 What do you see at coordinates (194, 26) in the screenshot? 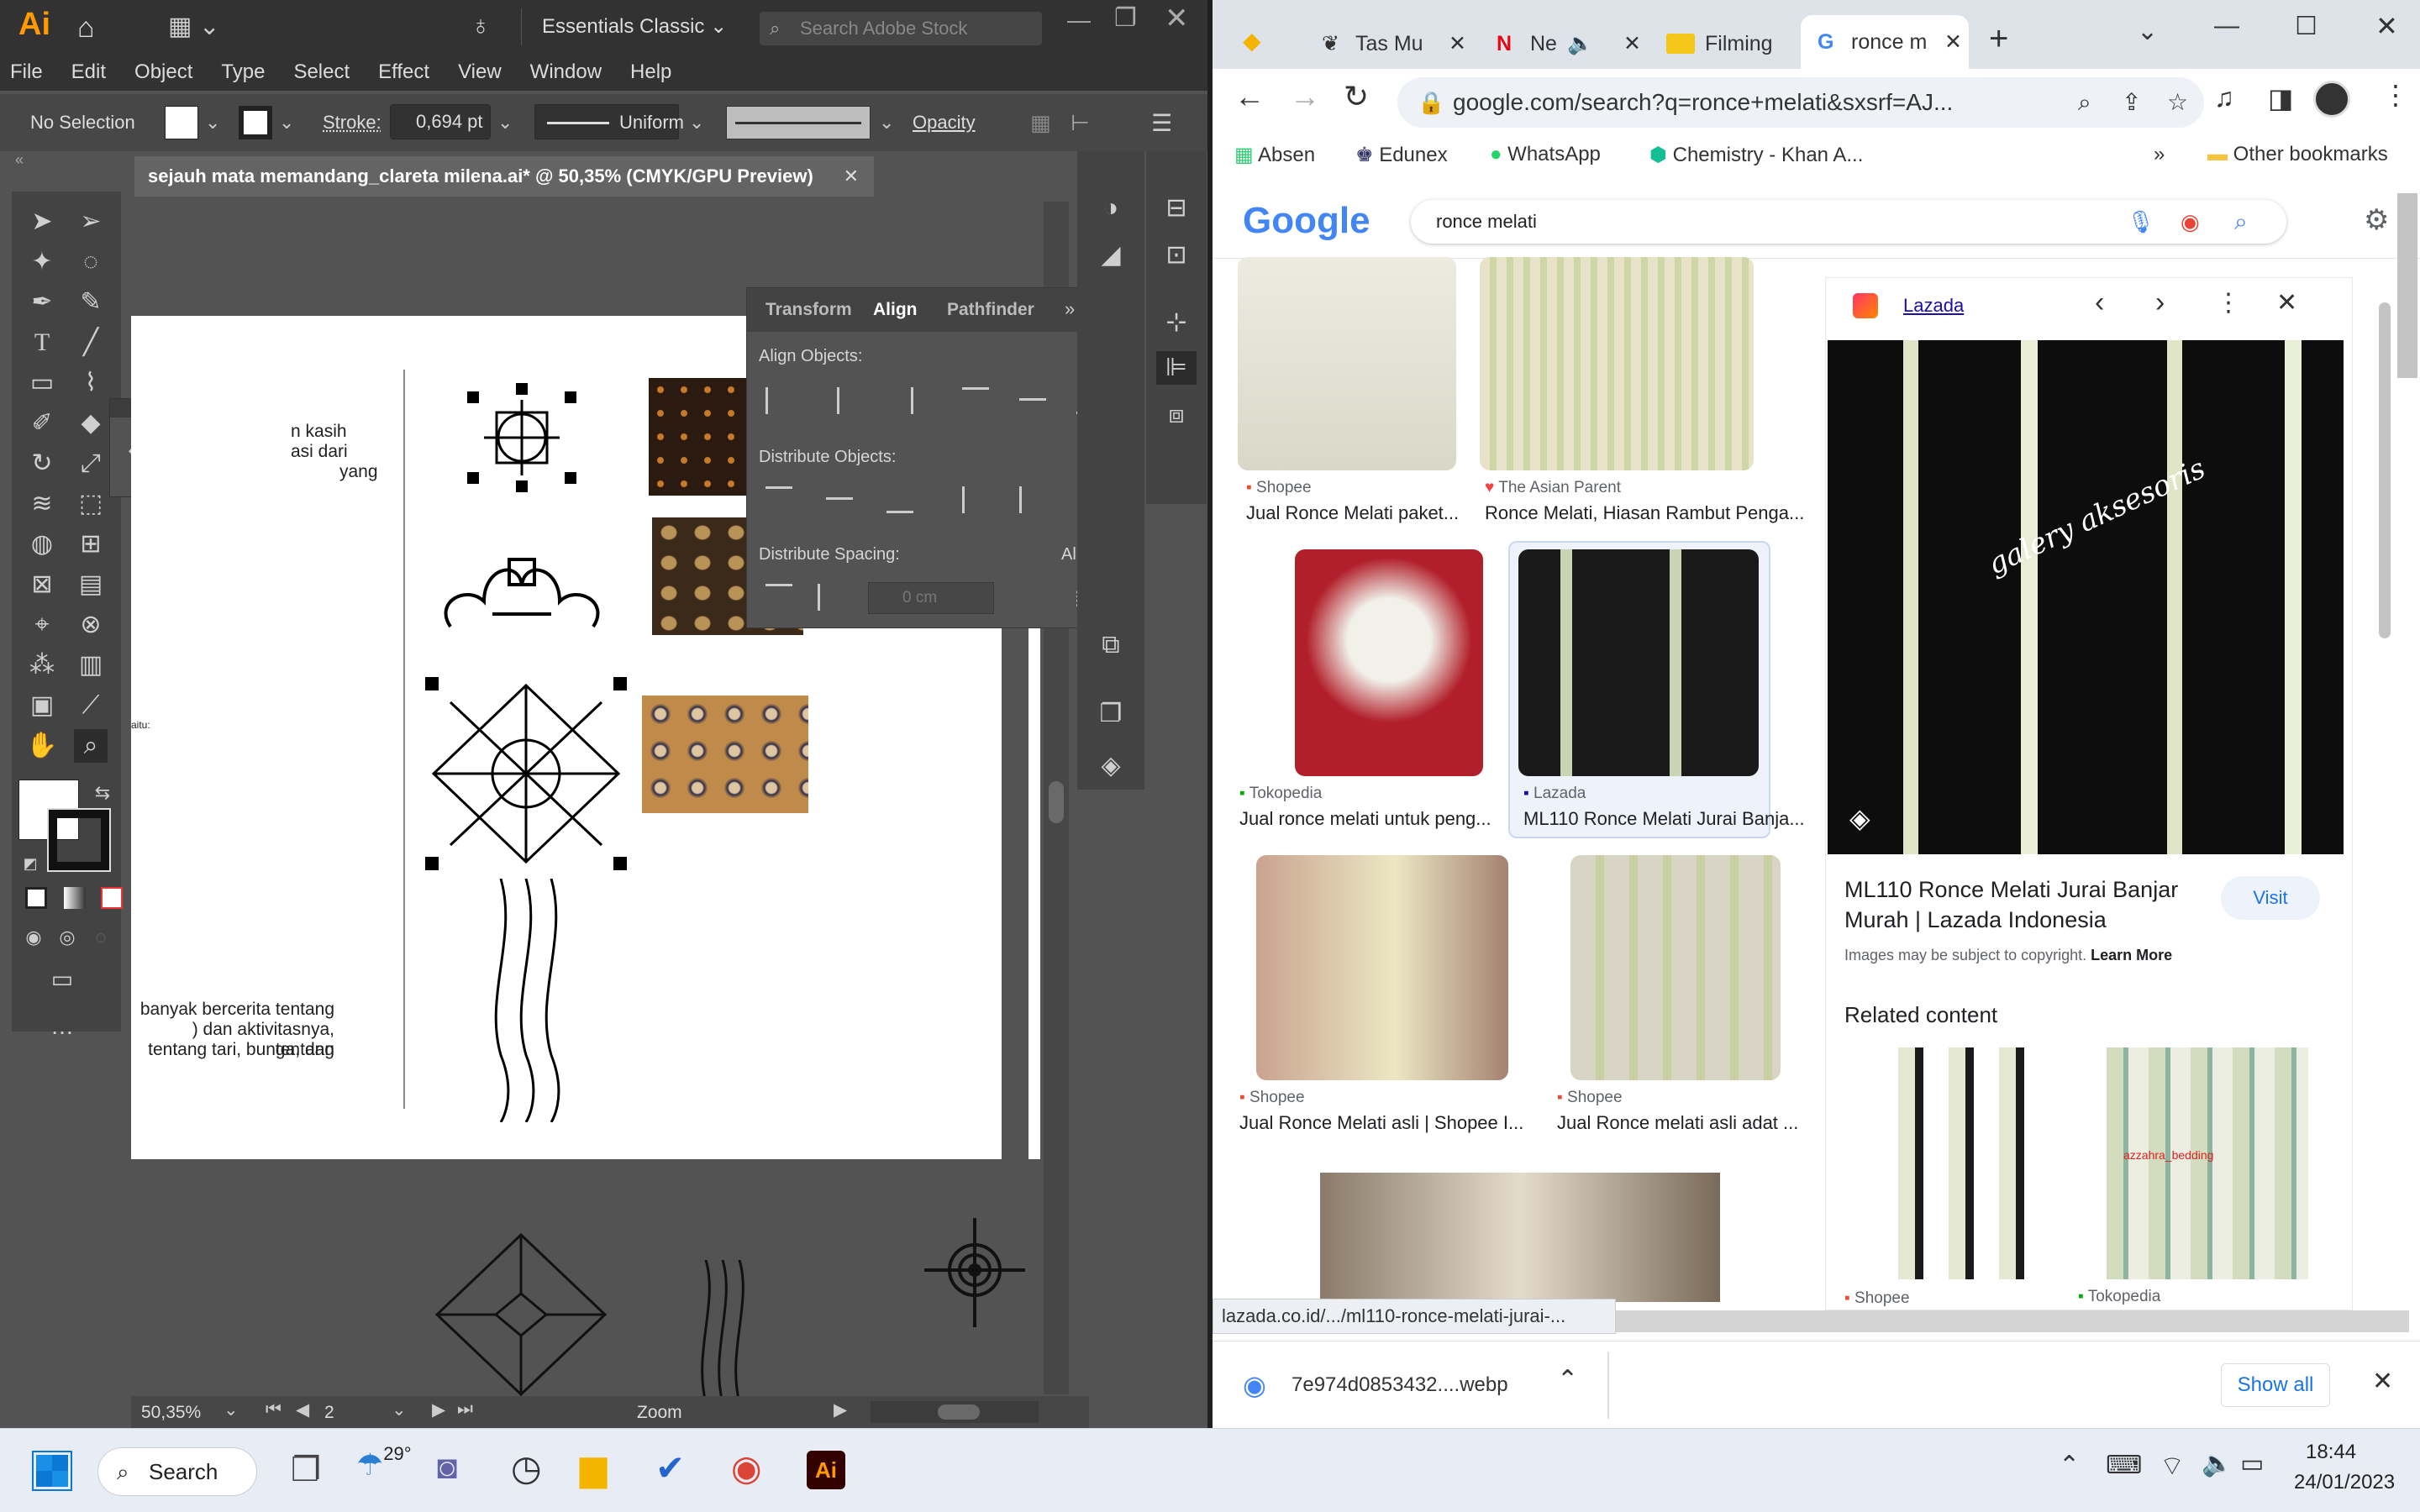
I see `workspace-switcher-icon: ▦ ⌄` at bounding box center [194, 26].